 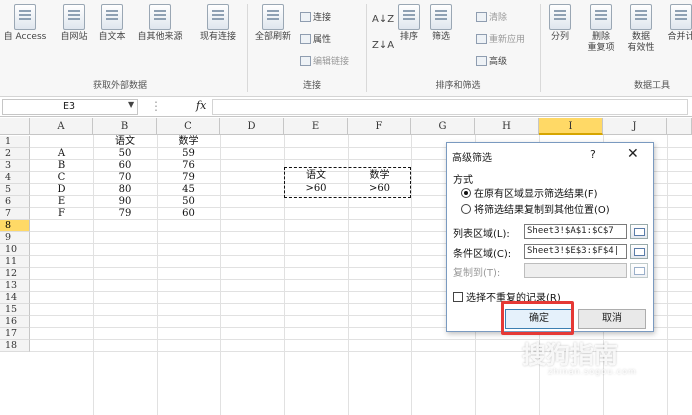 I want to click on connections-button: 连接, so click(x=315, y=18).